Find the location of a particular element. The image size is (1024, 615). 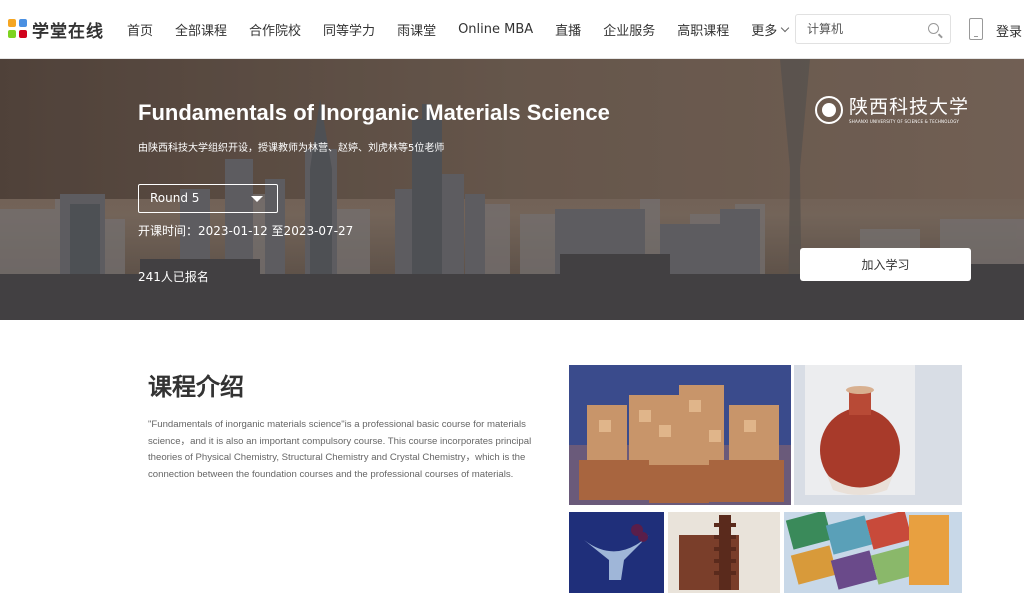

university-name: 陕西科技大学 is located at coordinates (909, 106).